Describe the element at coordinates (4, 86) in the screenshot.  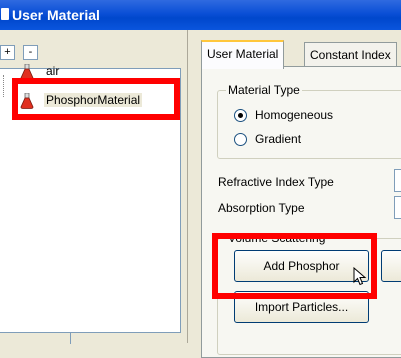
I see `tree-connector` at that location.